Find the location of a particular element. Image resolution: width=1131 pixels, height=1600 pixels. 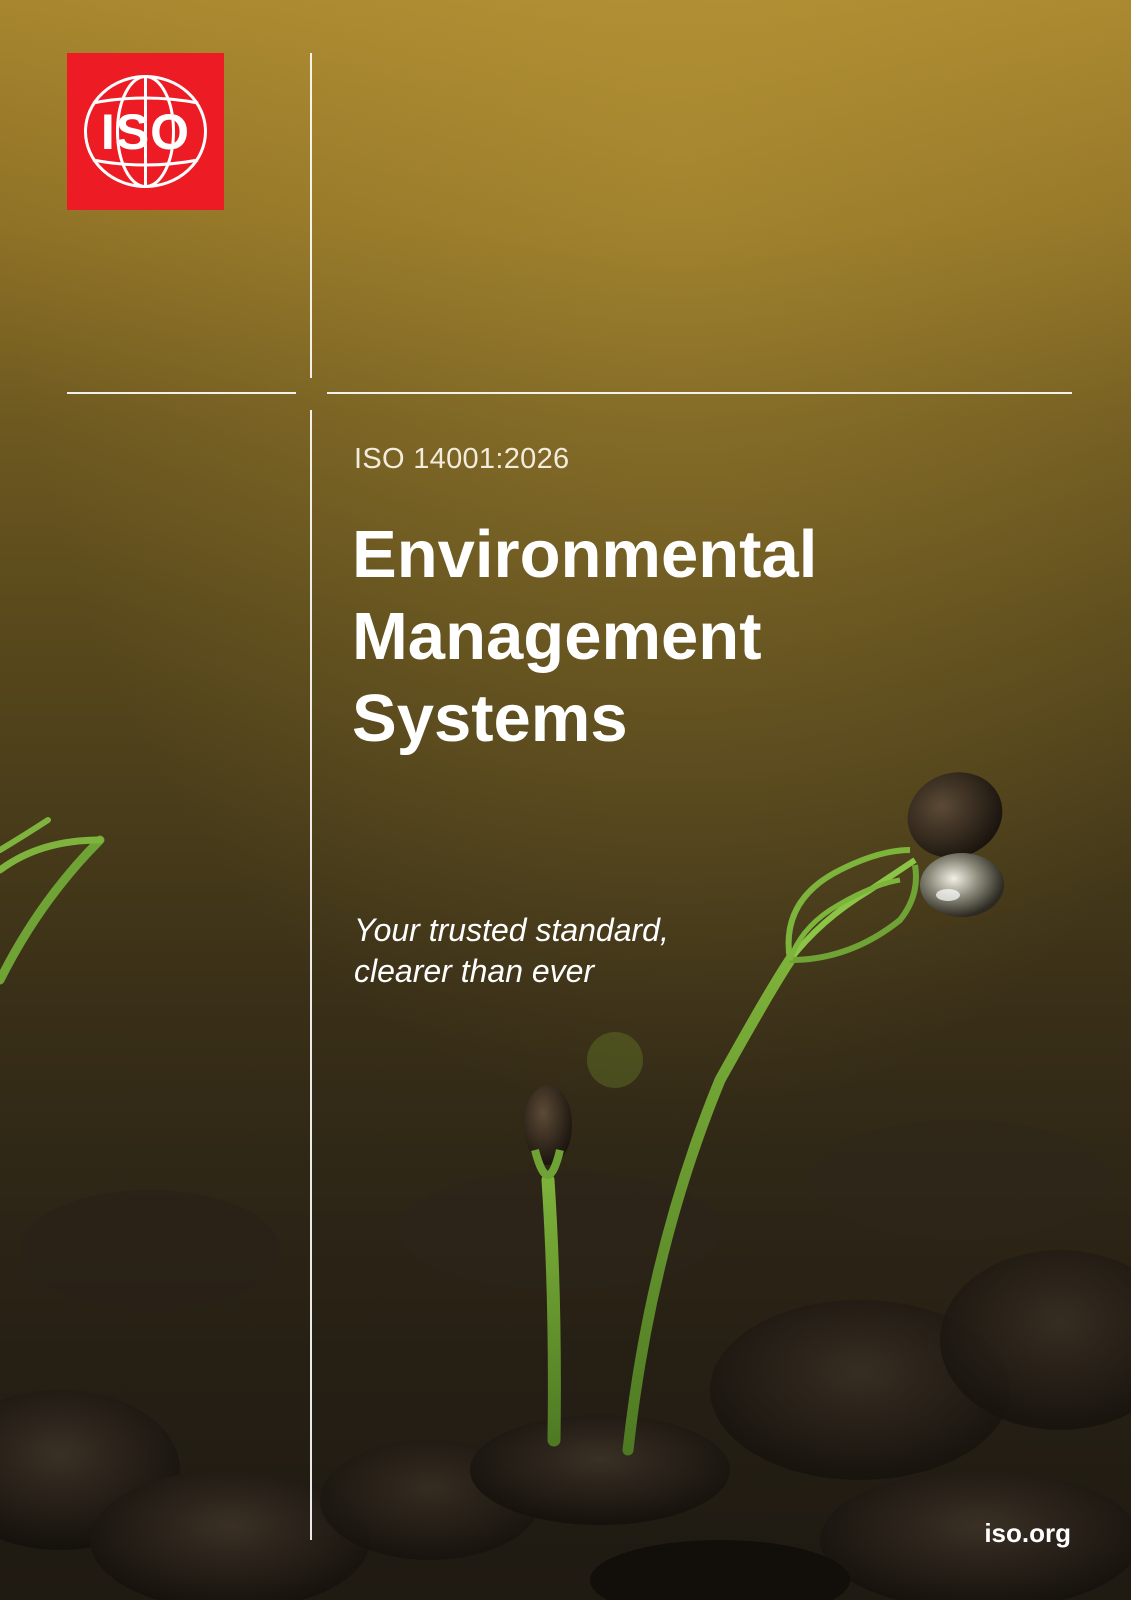

vertical-rule-bottom is located at coordinates (311, 975).